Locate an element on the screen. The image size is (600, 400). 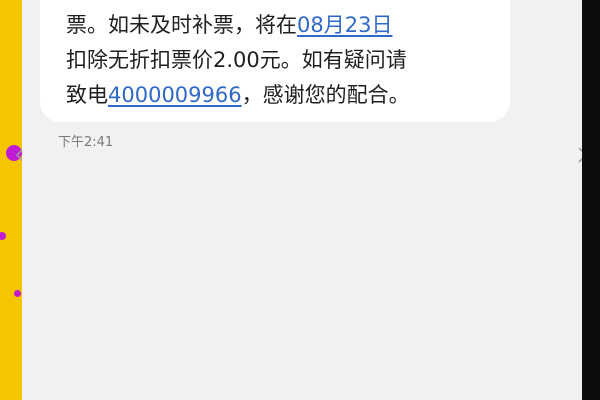
message-line-3: 致电4000009966，感谢您的配合。 is located at coordinates (281, 95).